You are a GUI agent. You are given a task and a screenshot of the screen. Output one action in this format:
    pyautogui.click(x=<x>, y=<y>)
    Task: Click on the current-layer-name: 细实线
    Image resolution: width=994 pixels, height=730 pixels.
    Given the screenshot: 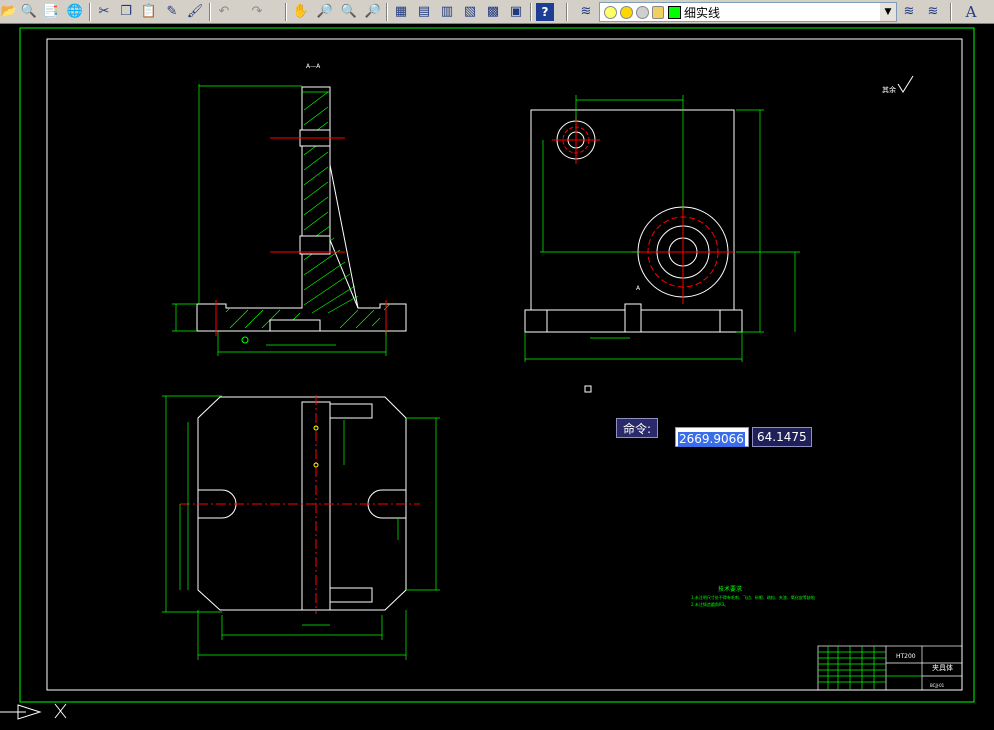 What is the action you would take?
    pyautogui.click(x=702, y=13)
    